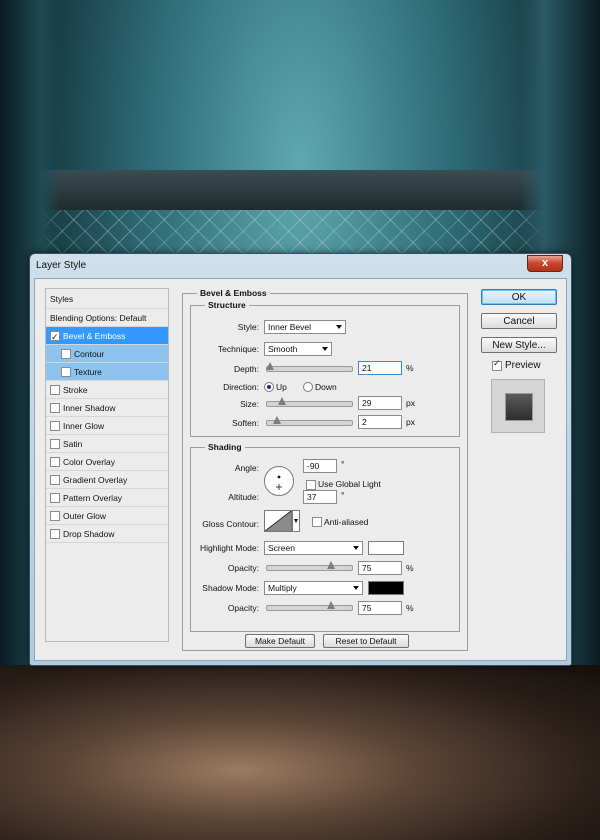 This screenshot has width=600, height=840. I want to click on highlight-opacity-unit: %, so click(410, 568).